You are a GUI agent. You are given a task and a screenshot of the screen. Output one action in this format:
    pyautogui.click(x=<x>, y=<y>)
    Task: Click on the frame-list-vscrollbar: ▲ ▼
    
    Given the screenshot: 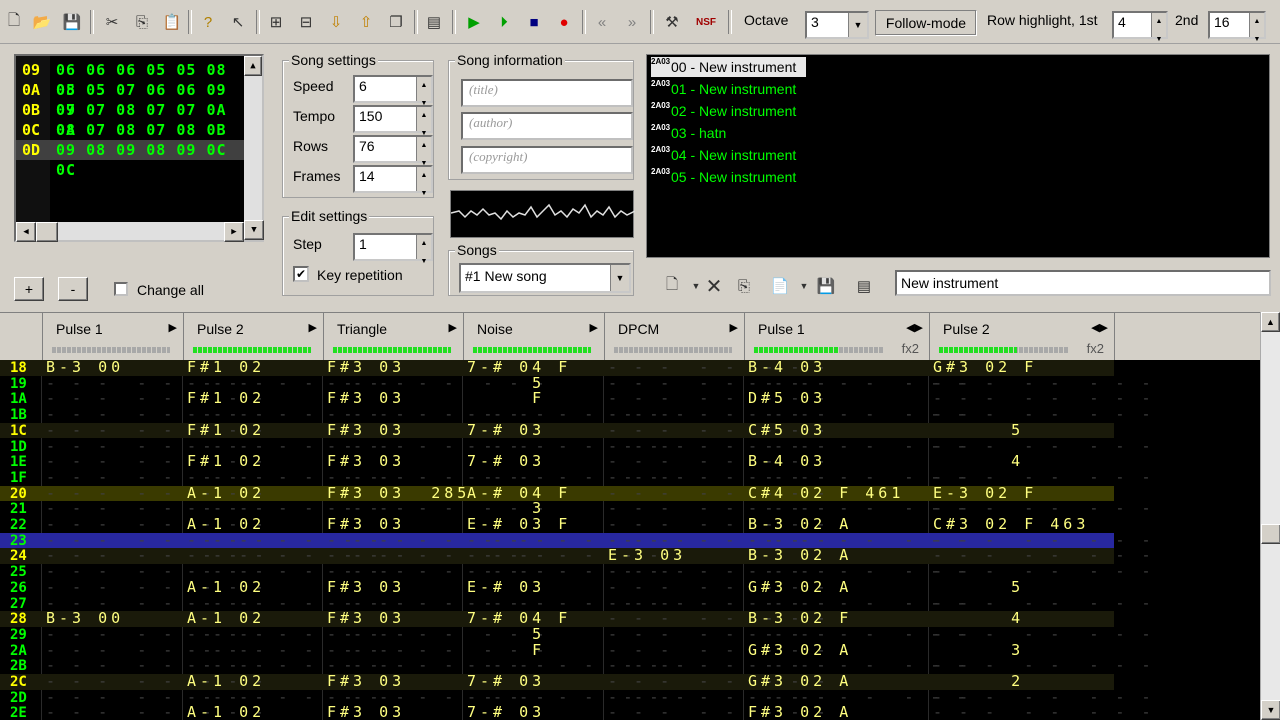 What is the action you would take?
    pyautogui.click(x=254, y=148)
    